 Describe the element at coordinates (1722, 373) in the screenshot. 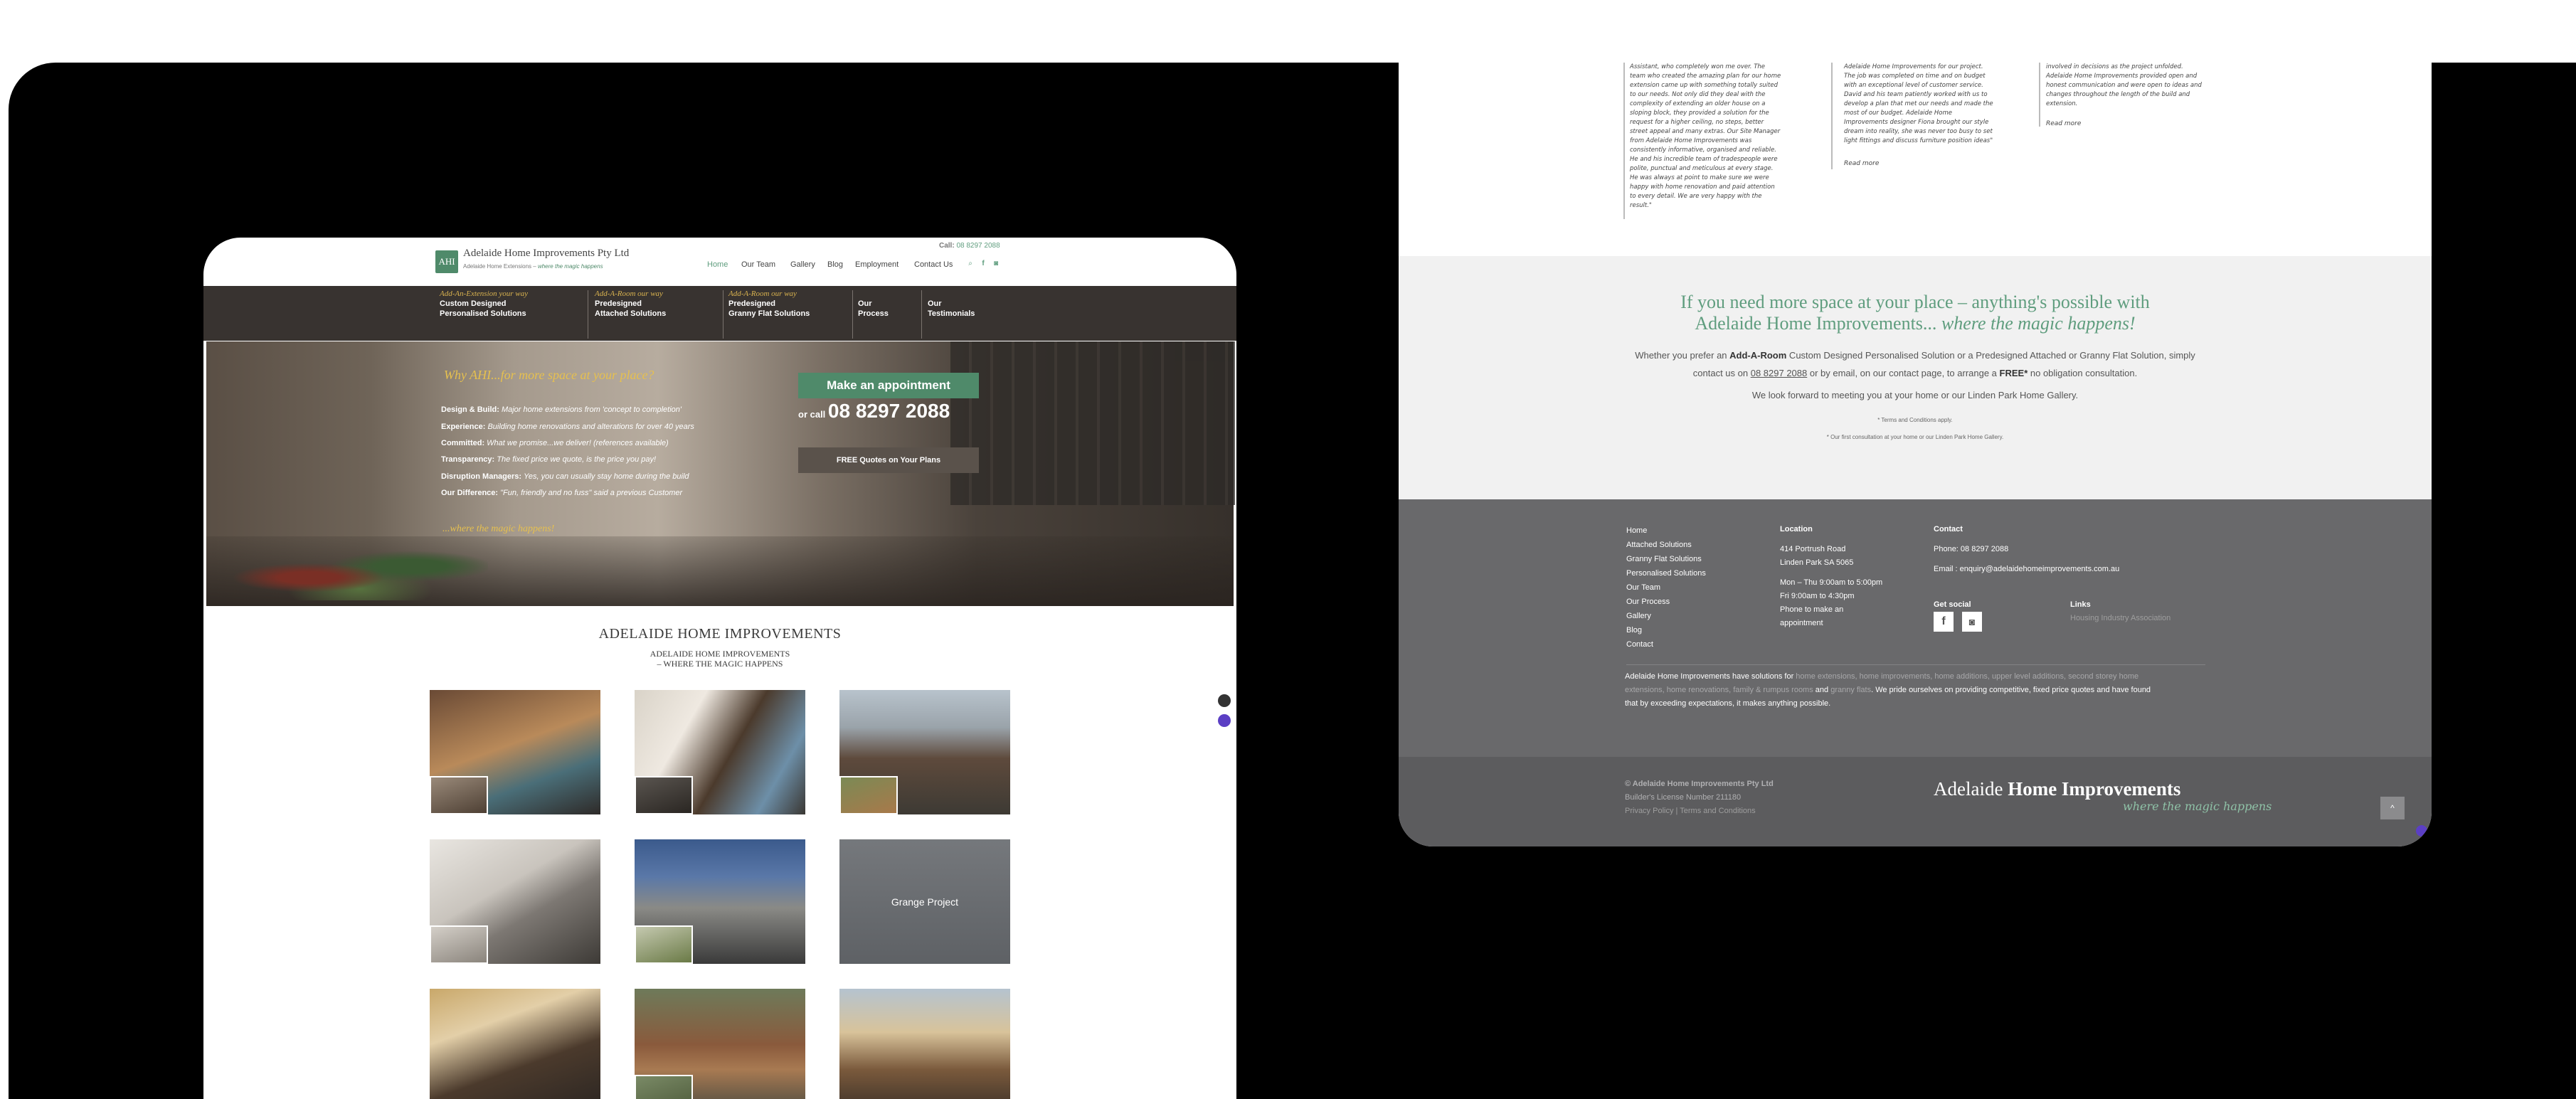

I see `cta-text: contact us on` at that location.